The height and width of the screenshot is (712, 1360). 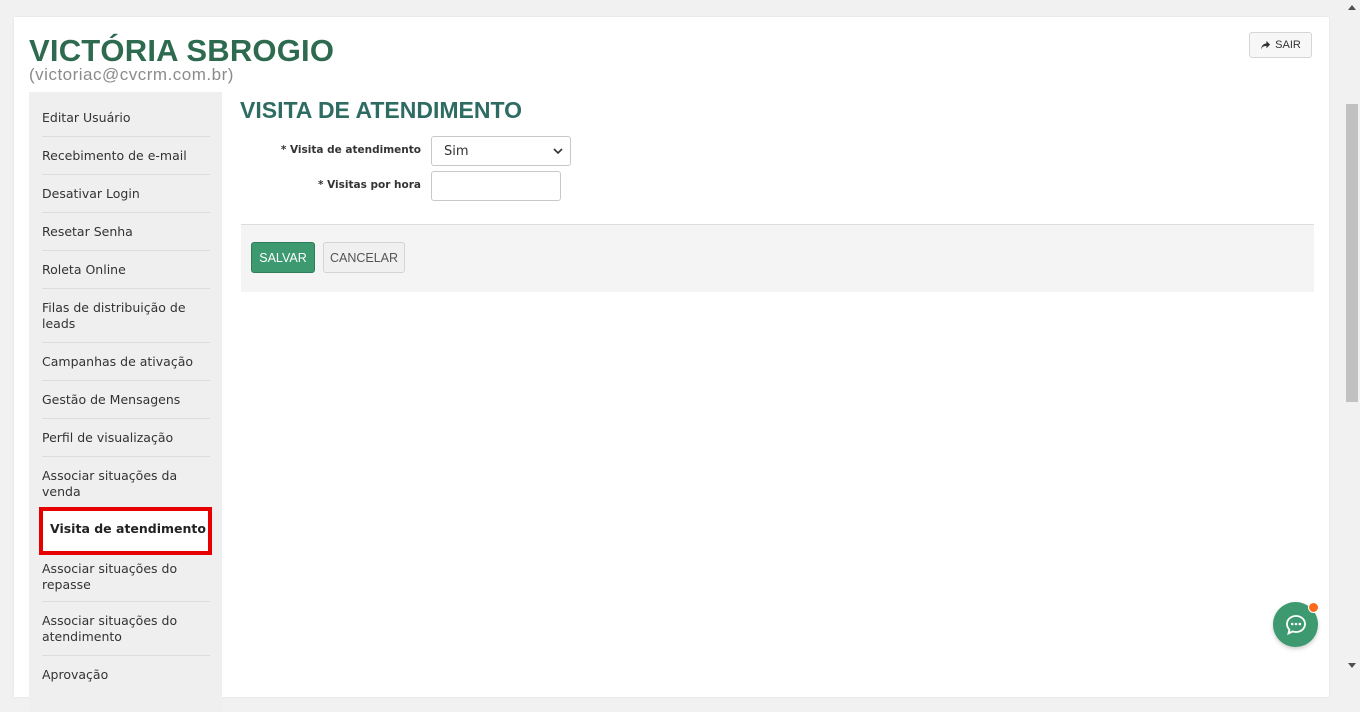 I want to click on notification-dot, so click(x=1313, y=607).